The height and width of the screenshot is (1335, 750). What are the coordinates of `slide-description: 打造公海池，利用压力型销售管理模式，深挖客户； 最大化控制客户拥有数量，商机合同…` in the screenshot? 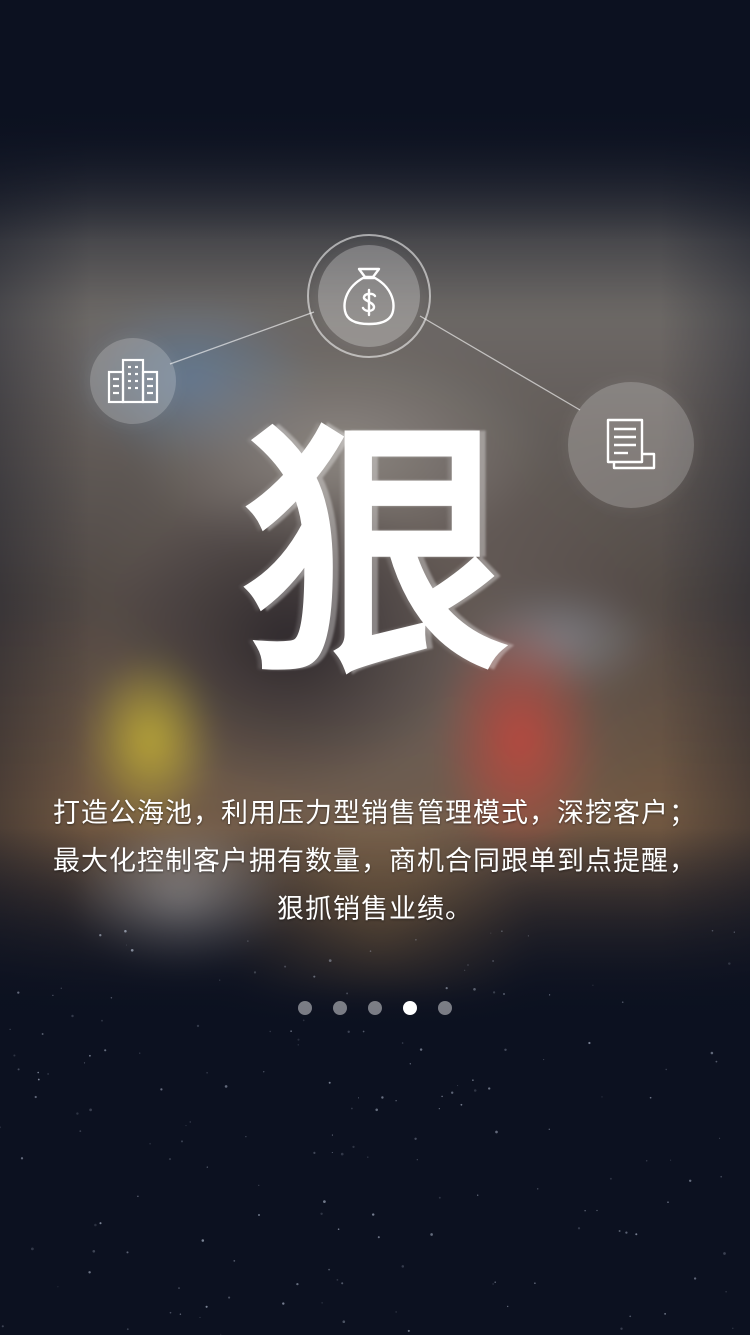 It's located at (375, 862).